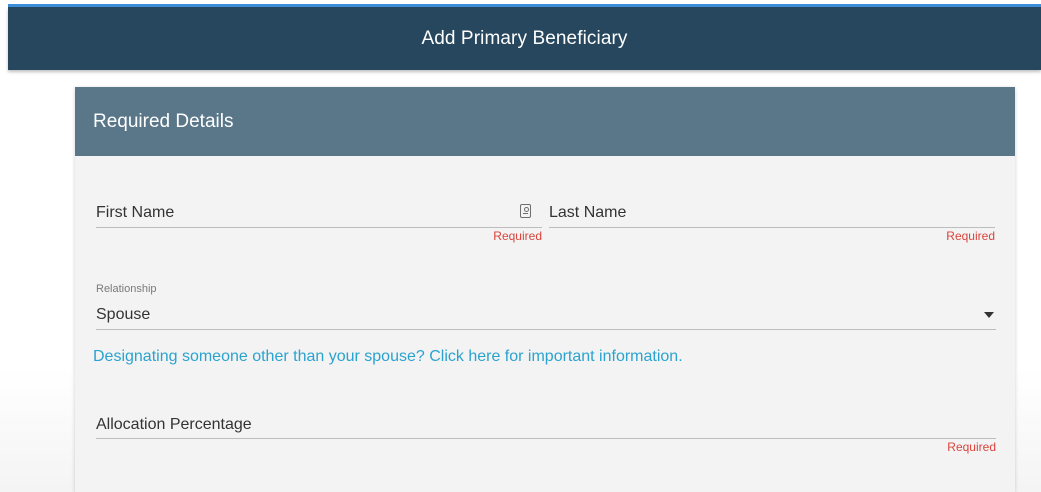  I want to click on last-name-error: Required, so click(970, 236).